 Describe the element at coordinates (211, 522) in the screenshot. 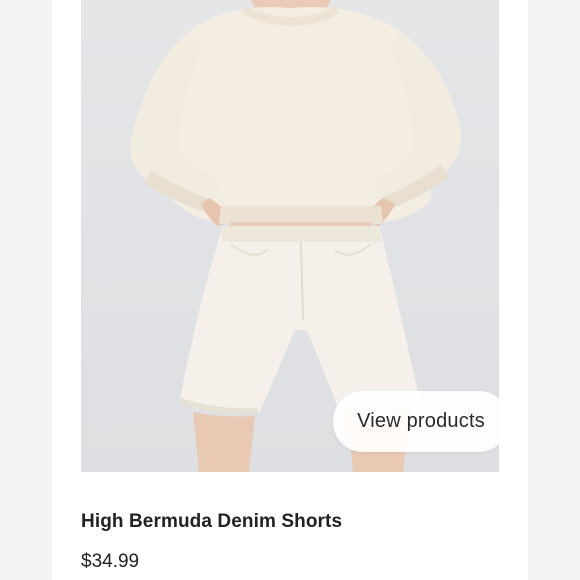

I see `product-name: High Bermuda Denim Shorts` at that location.